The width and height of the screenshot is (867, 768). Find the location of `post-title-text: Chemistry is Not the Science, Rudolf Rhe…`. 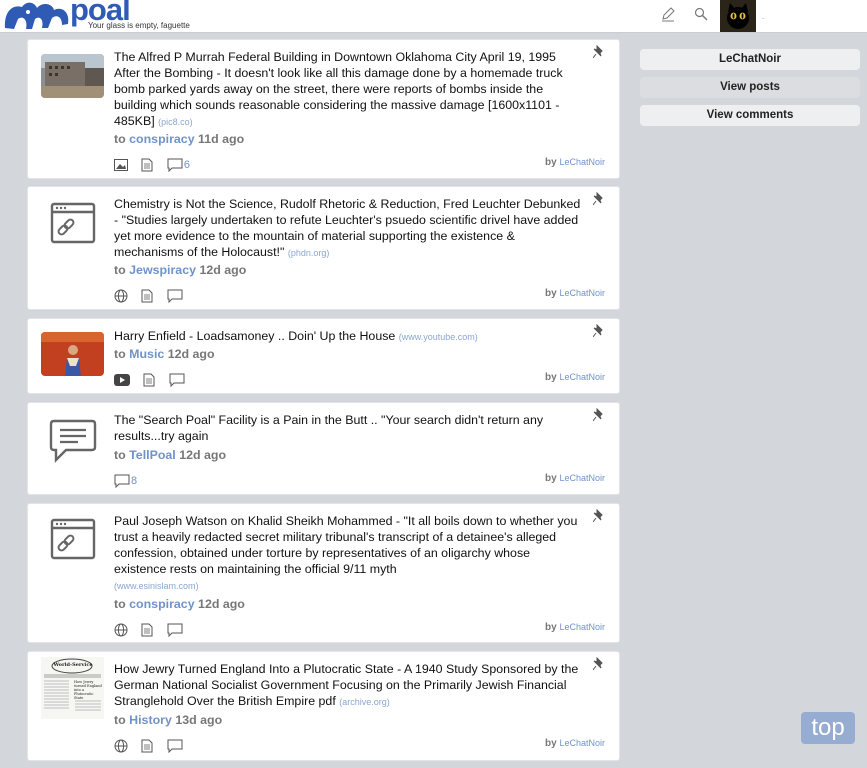

post-title-text: Chemistry is Not the Science, Rudolf Rhe… is located at coordinates (347, 228).